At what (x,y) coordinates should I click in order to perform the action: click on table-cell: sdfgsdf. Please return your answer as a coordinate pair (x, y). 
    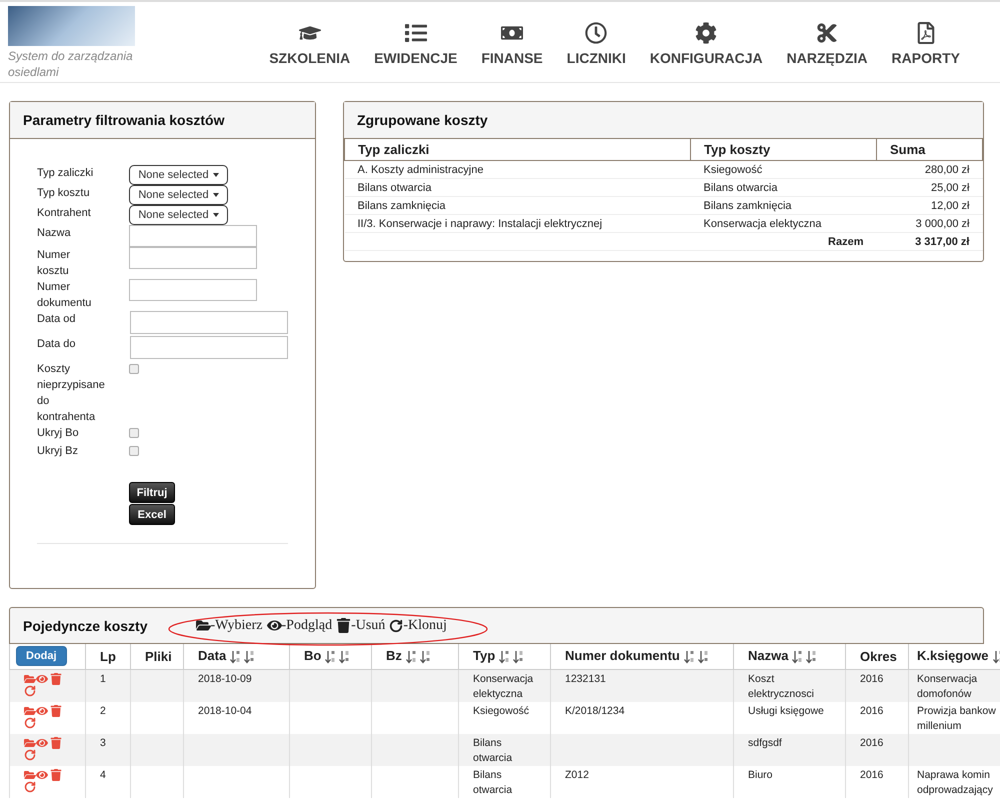
    Looking at the image, I should click on (765, 742).